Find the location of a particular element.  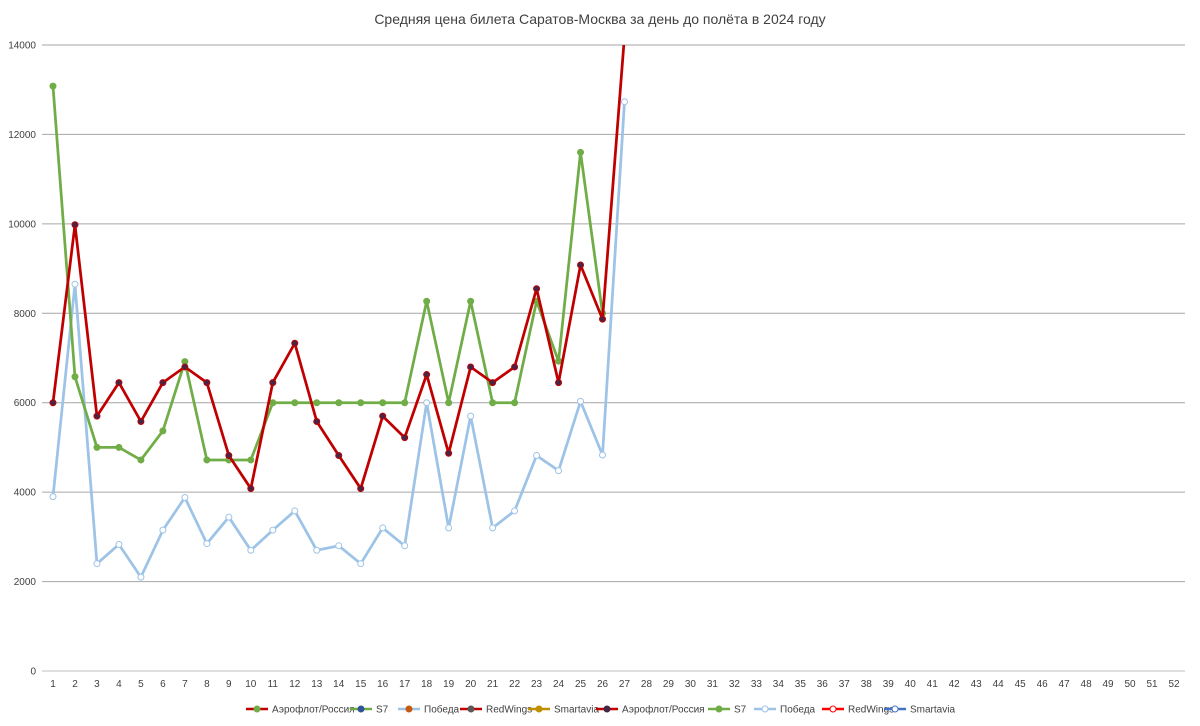

x-tick-label: 5 is located at coordinates (141, 684).